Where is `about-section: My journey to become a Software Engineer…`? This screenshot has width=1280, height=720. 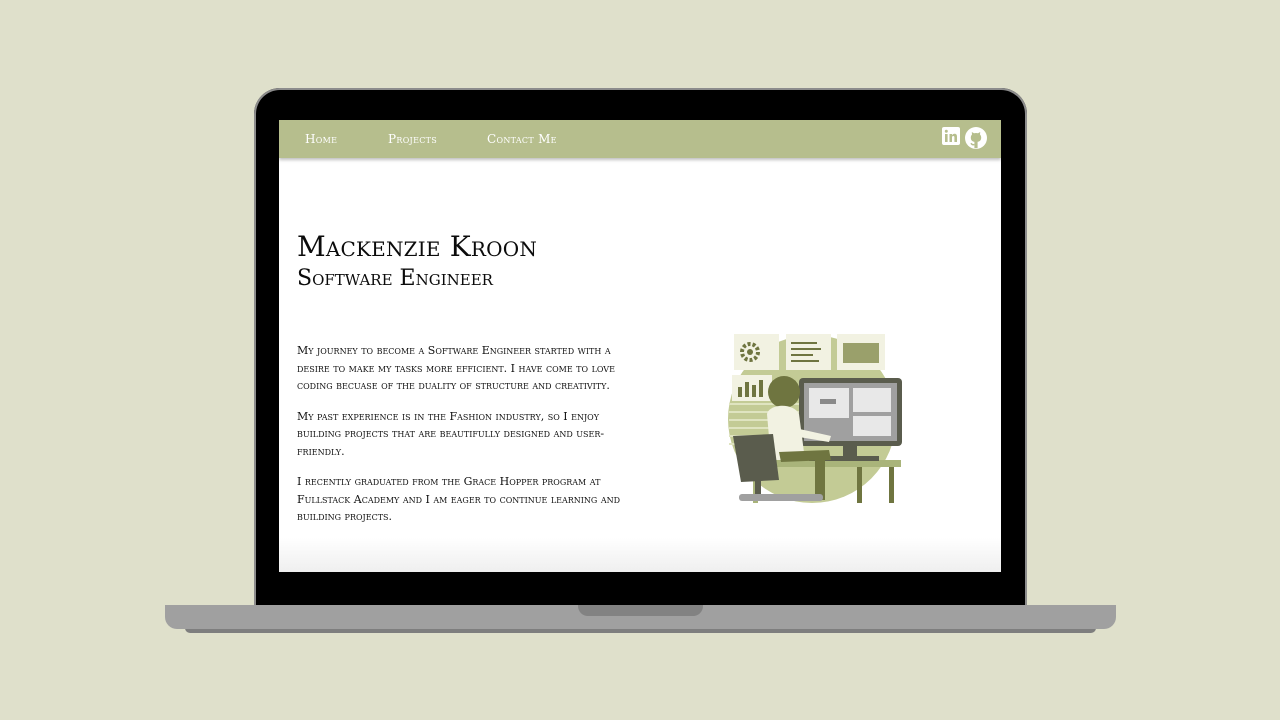 about-section: My journey to become a Software Engineer… is located at coordinates (469, 440).